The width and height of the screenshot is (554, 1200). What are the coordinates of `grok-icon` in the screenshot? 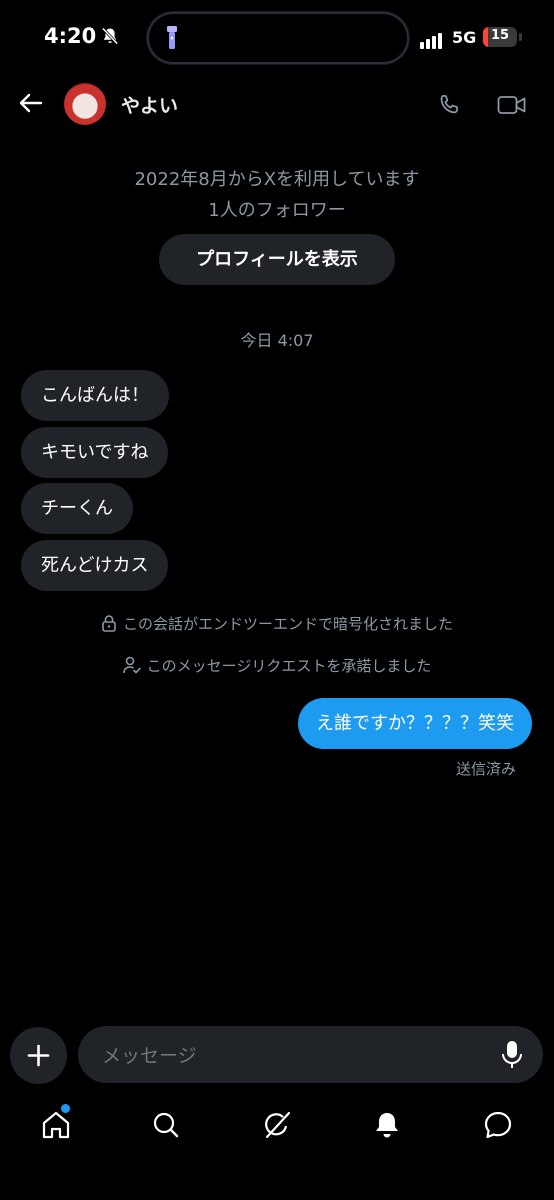 It's located at (277, 1125).